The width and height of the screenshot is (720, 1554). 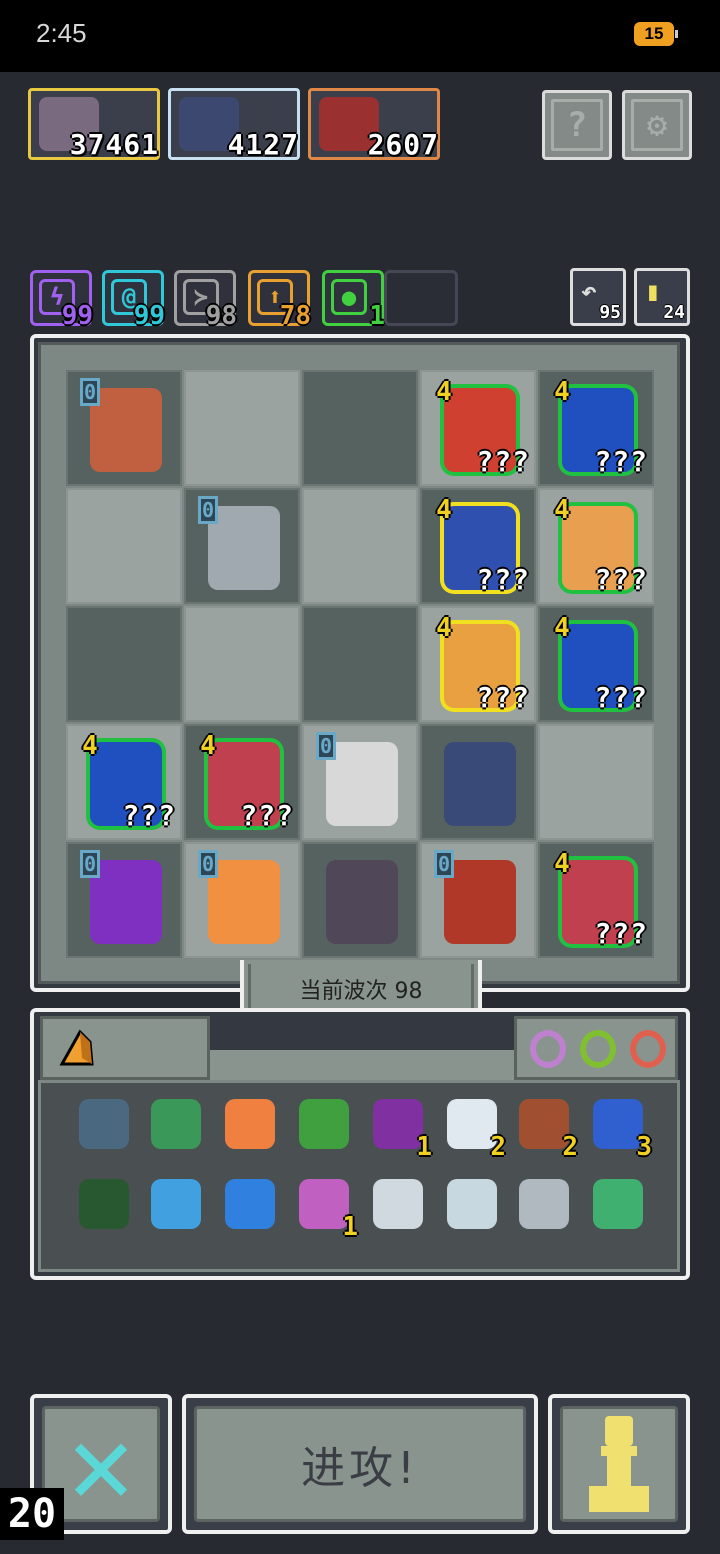 I want to click on resource-slot: ≻ 98, so click(x=205, y=300).